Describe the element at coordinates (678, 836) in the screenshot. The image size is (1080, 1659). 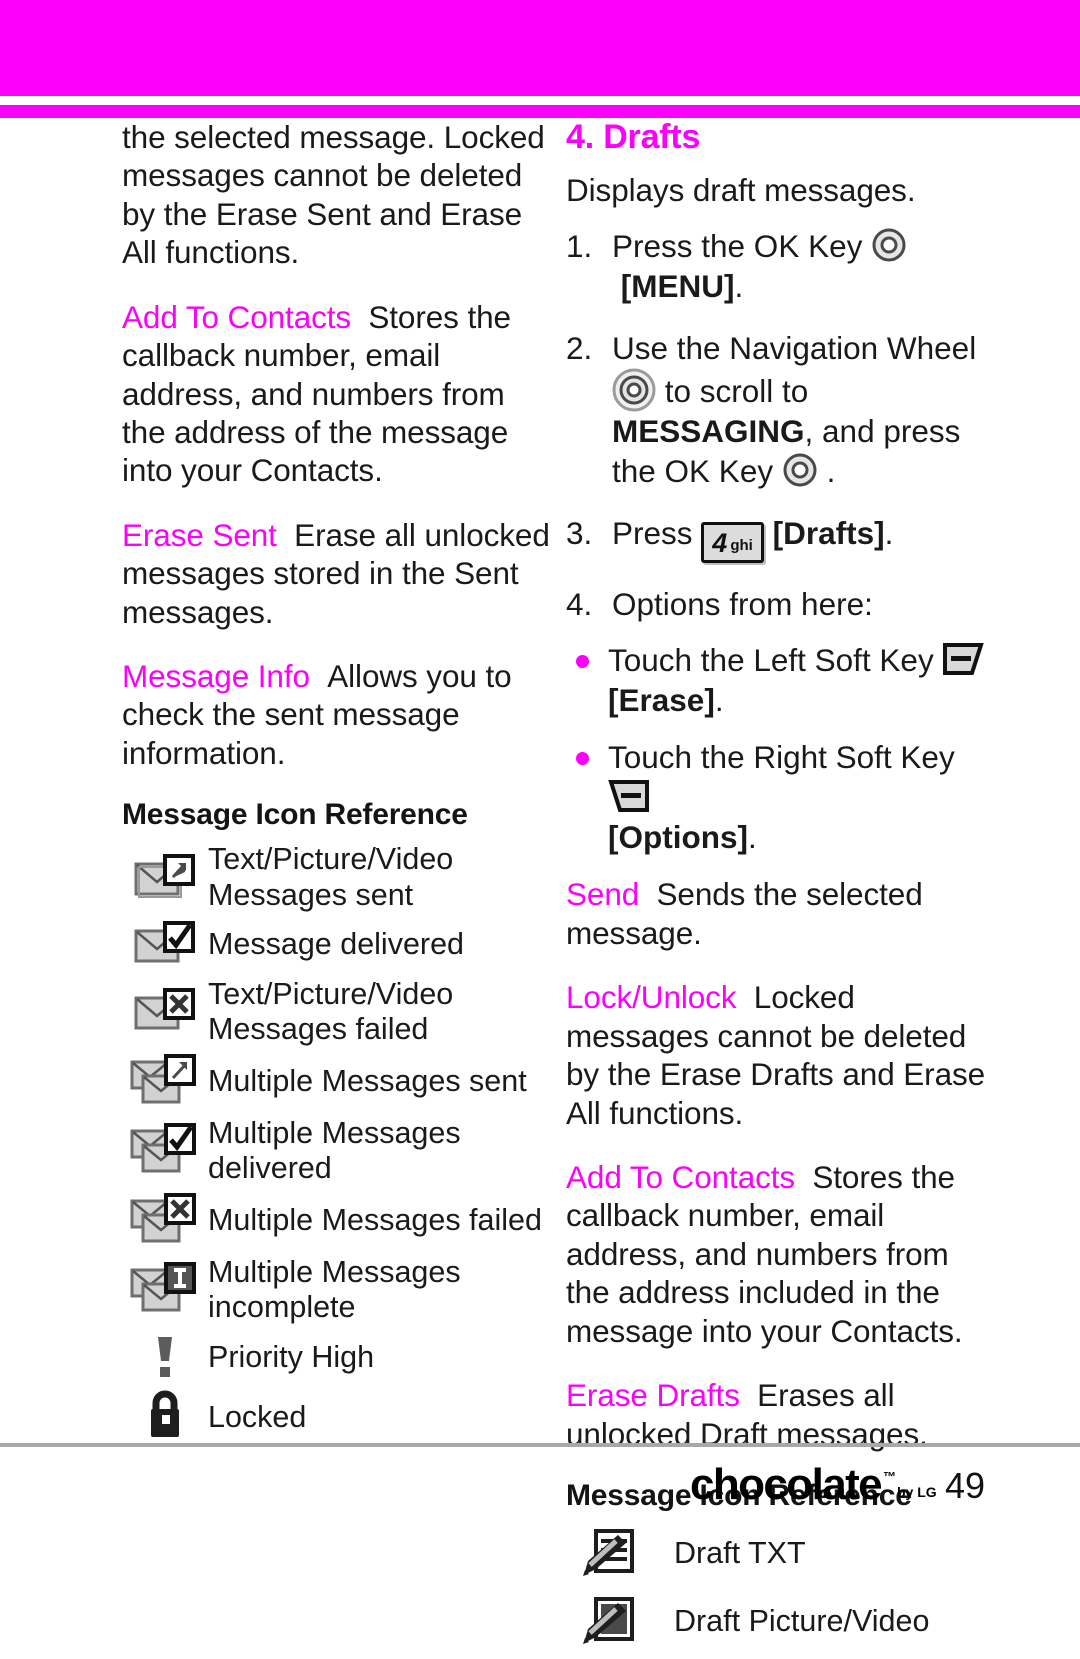
I see `bullet-keyword: [Options]` at that location.